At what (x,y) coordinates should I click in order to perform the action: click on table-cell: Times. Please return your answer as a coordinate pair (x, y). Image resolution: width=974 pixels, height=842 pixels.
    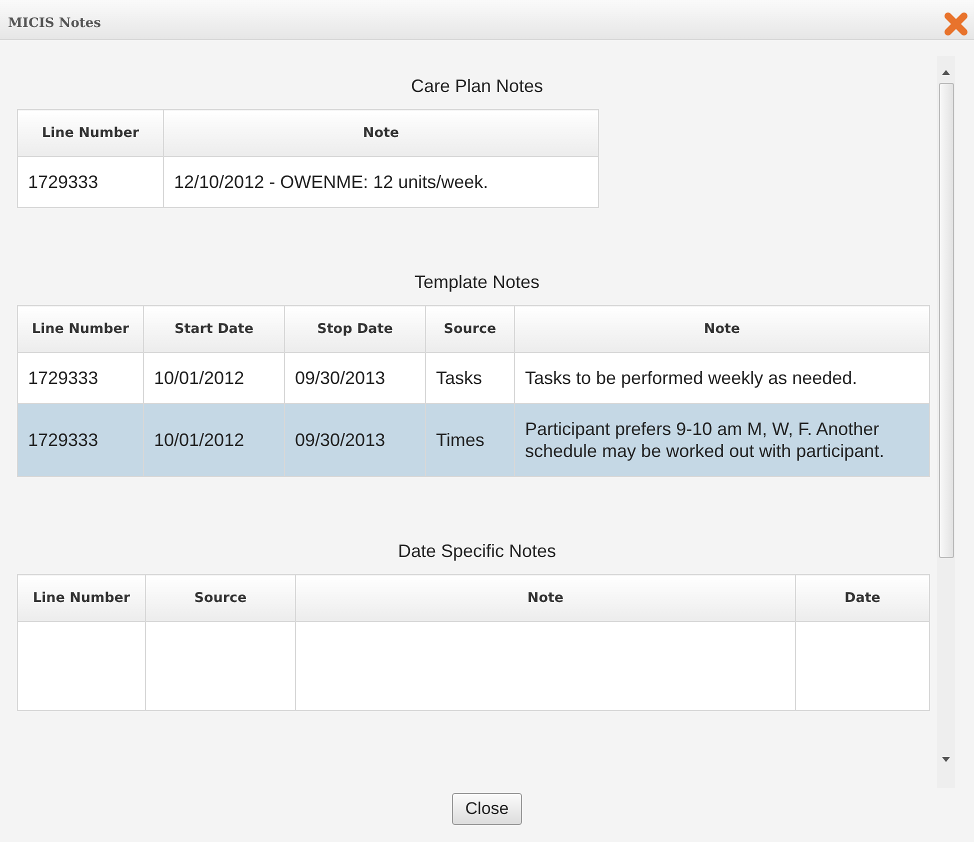
    Looking at the image, I should click on (470, 440).